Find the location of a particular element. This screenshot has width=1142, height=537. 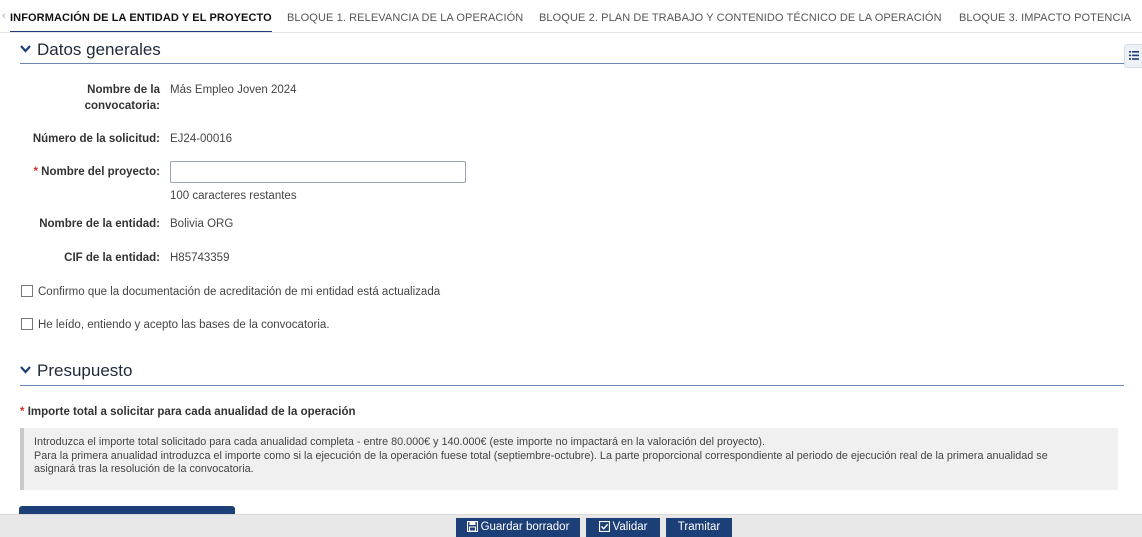

entidad-value: Bolivia ORG is located at coordinates (202, 224).